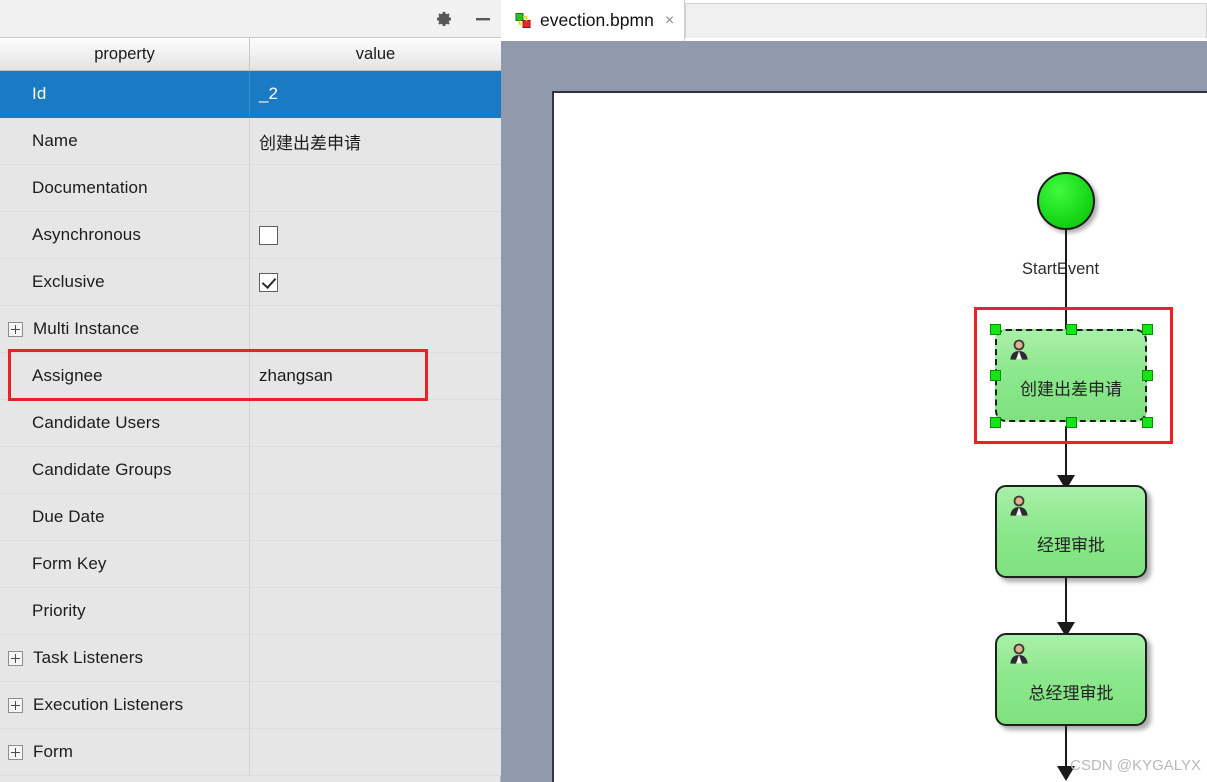 This screenshot has width=1207, height=782. What do you see at coordinates (125, 141) in the screenshot?
I see `property-row-name-cell: Name` at bounding box center [125, 141].